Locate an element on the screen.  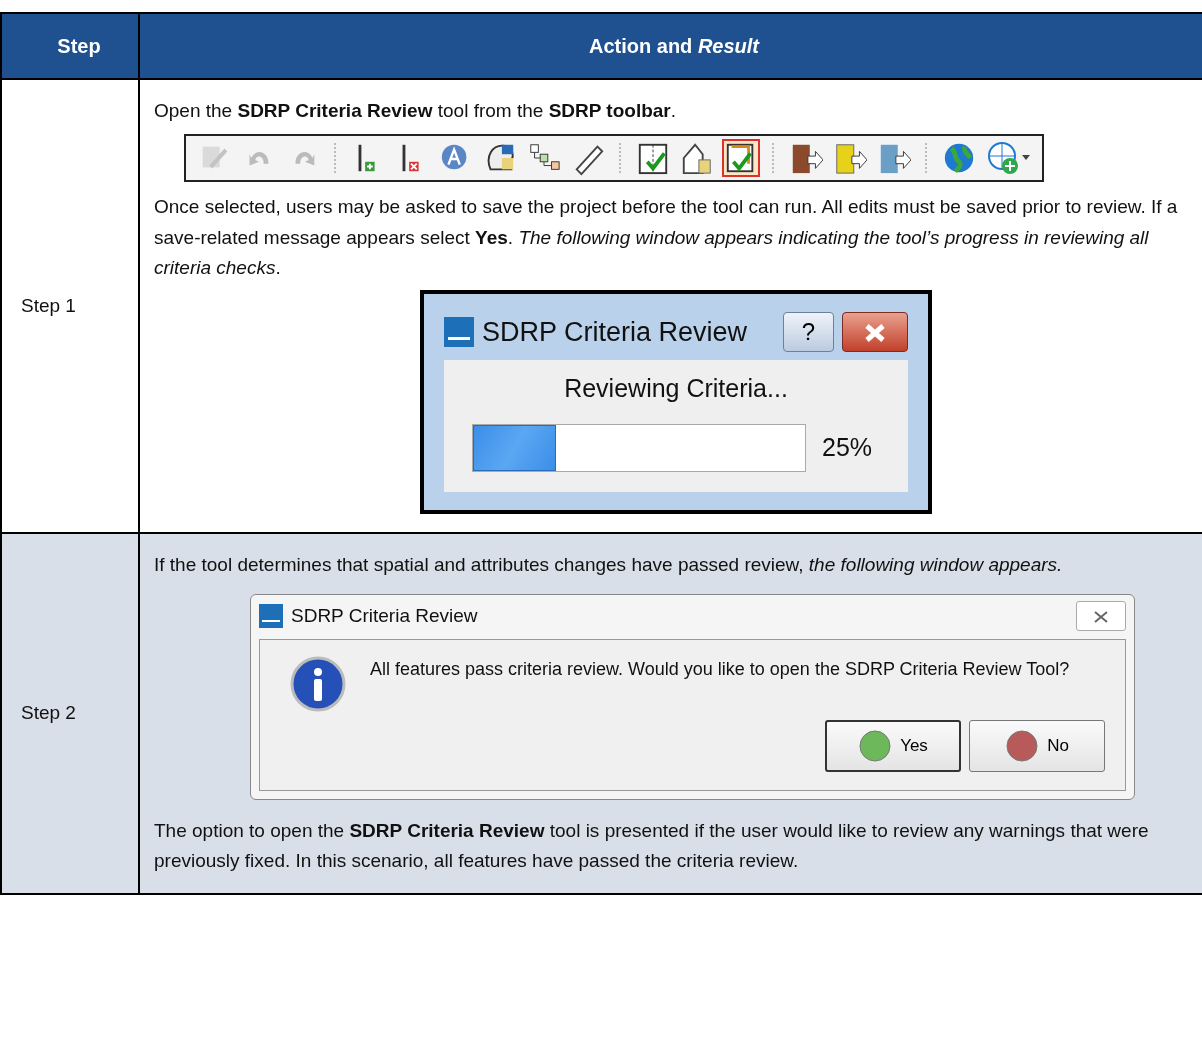
info-icon is located at coordinates (318, 683).